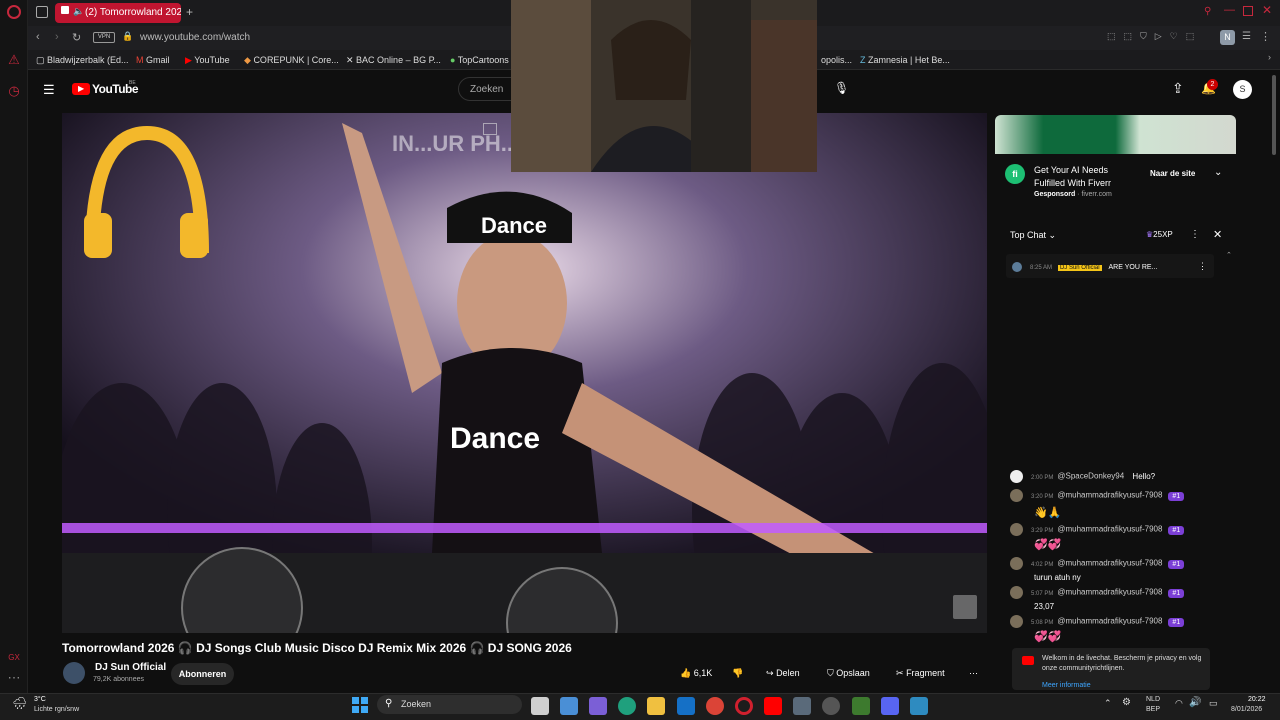 The image size is (1280, 720). I want to click on save-button: ⛉ Opslaan, so click(848, 673).